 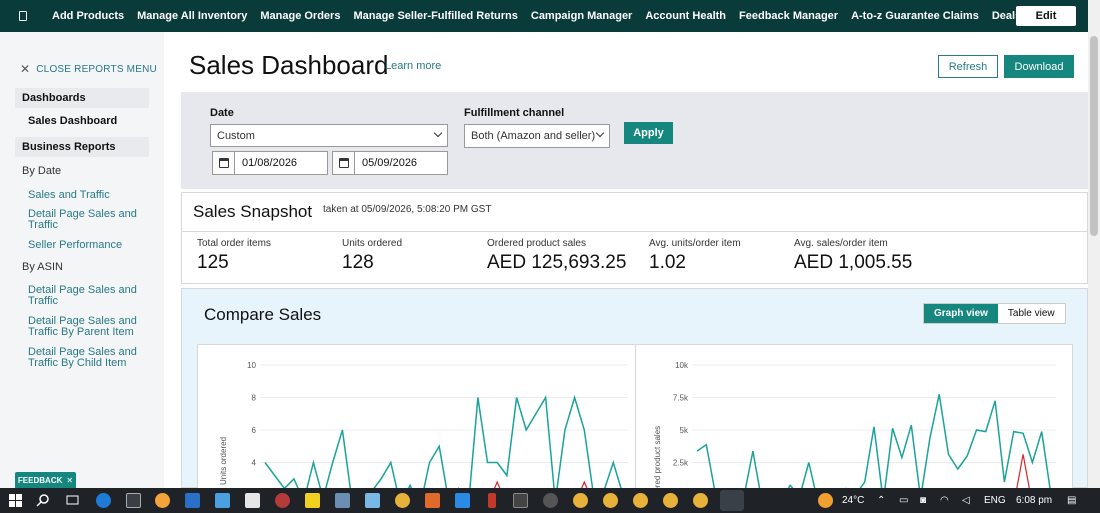 I want to click on clock: 6:08 pm, so click(x=1034, y=500).